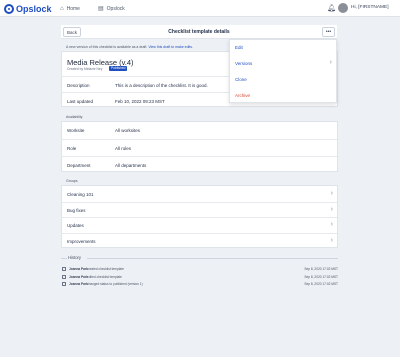  I want to click on nav-opslock-label: Opslock, so click(115, 8).